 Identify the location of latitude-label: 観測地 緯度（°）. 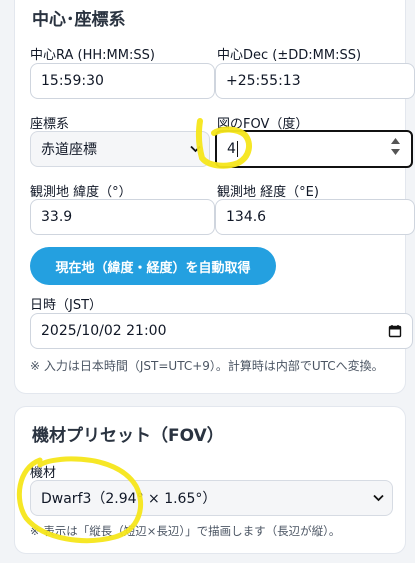
(81, 192).